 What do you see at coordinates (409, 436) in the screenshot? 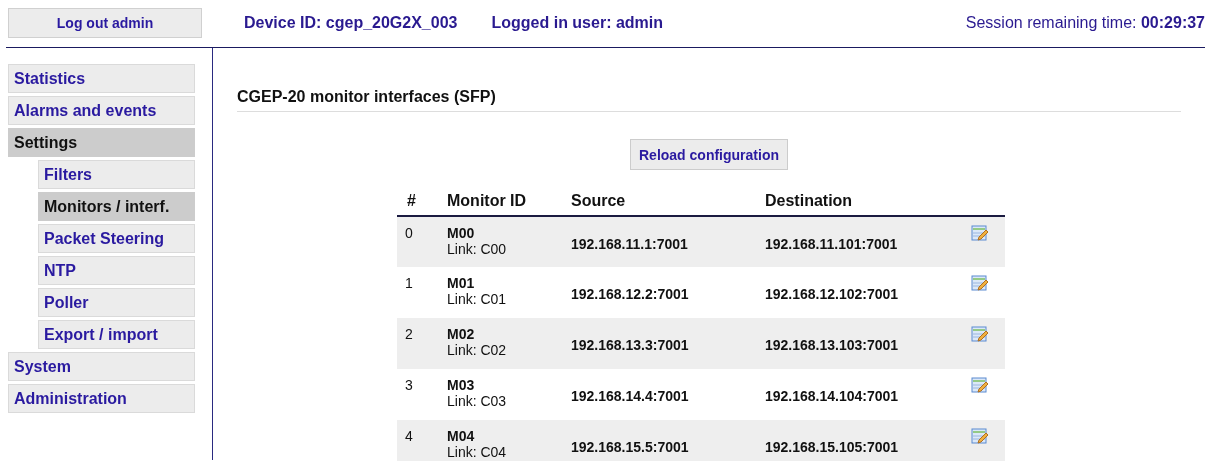
I see `table-cell: 4` at bounding box center [409, 436].